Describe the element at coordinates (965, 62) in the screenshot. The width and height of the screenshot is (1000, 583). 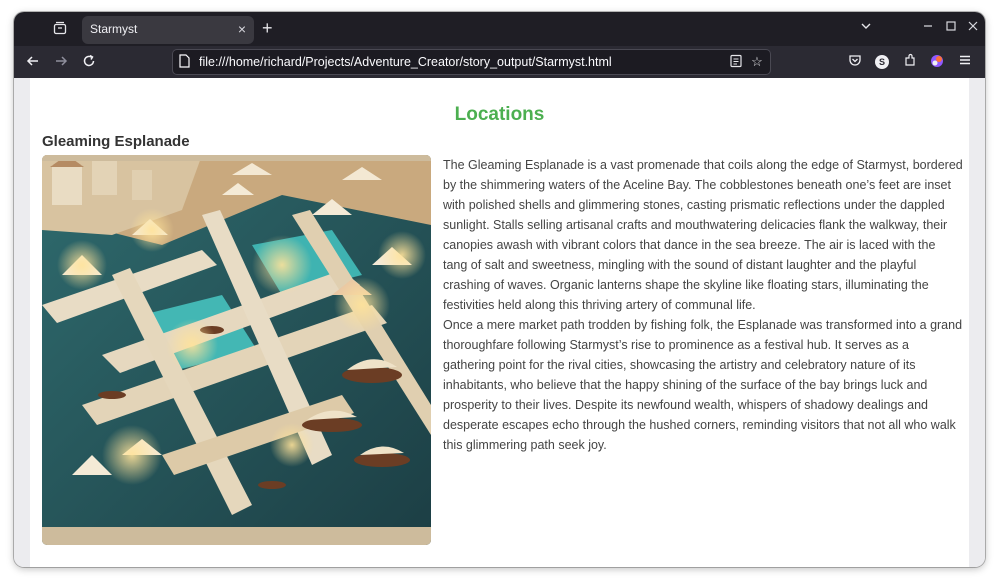
I see `hamburger-menu-icon` at that location.